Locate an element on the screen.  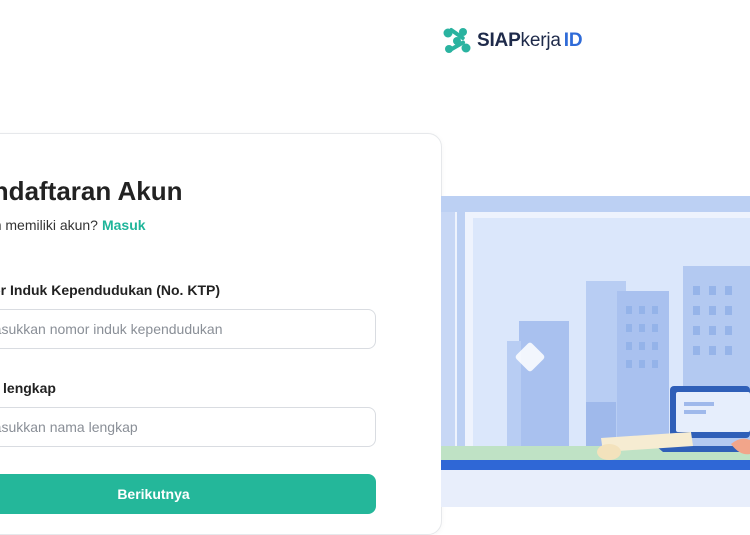
logo-kerja: kerja is located at coordinates (540, 40).